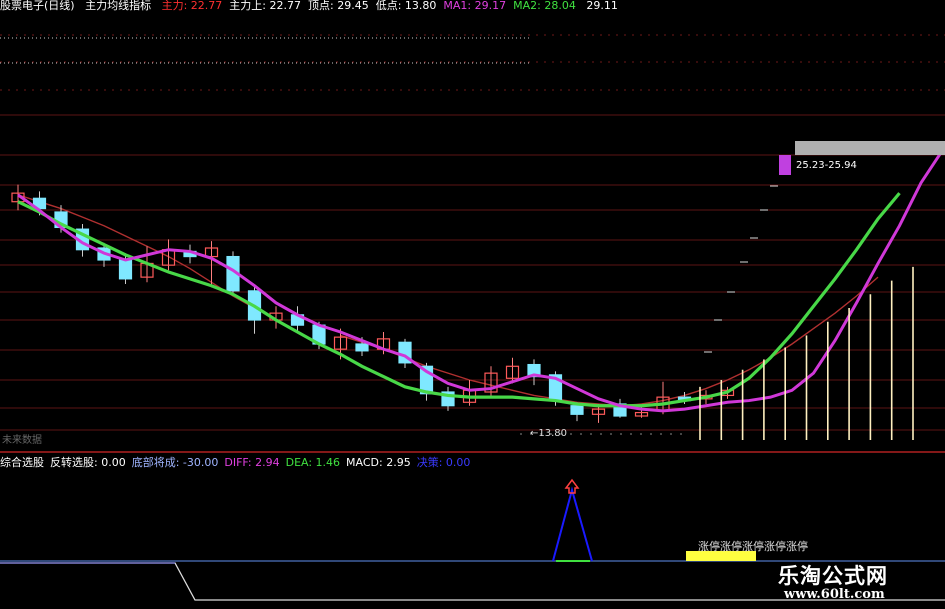  I want to click on watermark-site-name: 乐淘公式网, so click(833, 576).